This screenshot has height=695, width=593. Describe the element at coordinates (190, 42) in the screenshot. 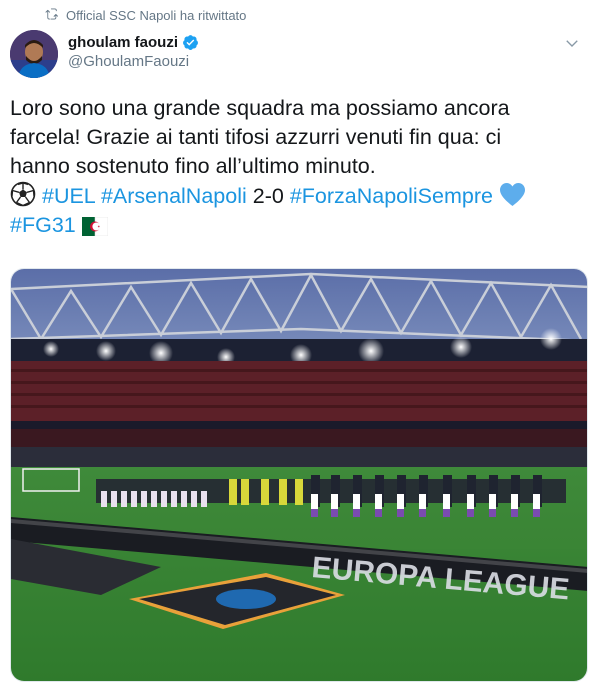

I see `verified-badge-icon` at that location.